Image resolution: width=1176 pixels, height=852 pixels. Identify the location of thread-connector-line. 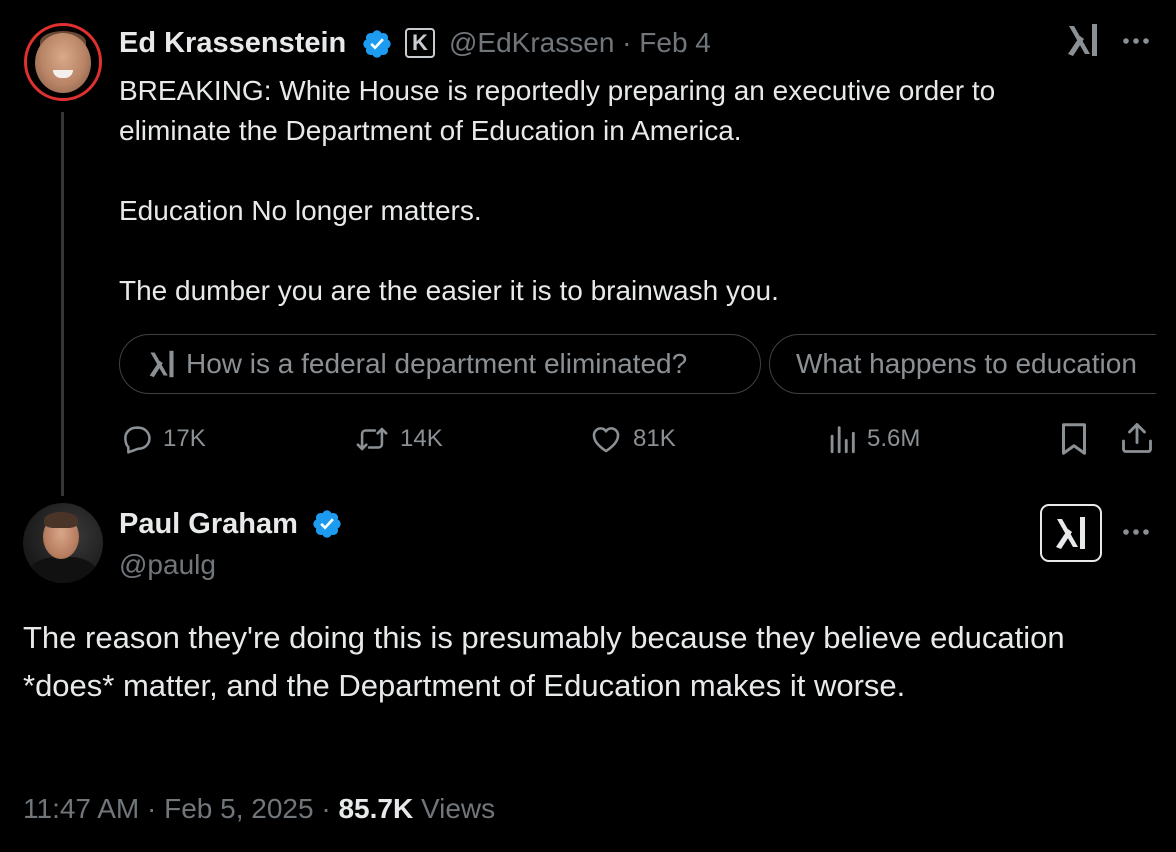
(62, 304).